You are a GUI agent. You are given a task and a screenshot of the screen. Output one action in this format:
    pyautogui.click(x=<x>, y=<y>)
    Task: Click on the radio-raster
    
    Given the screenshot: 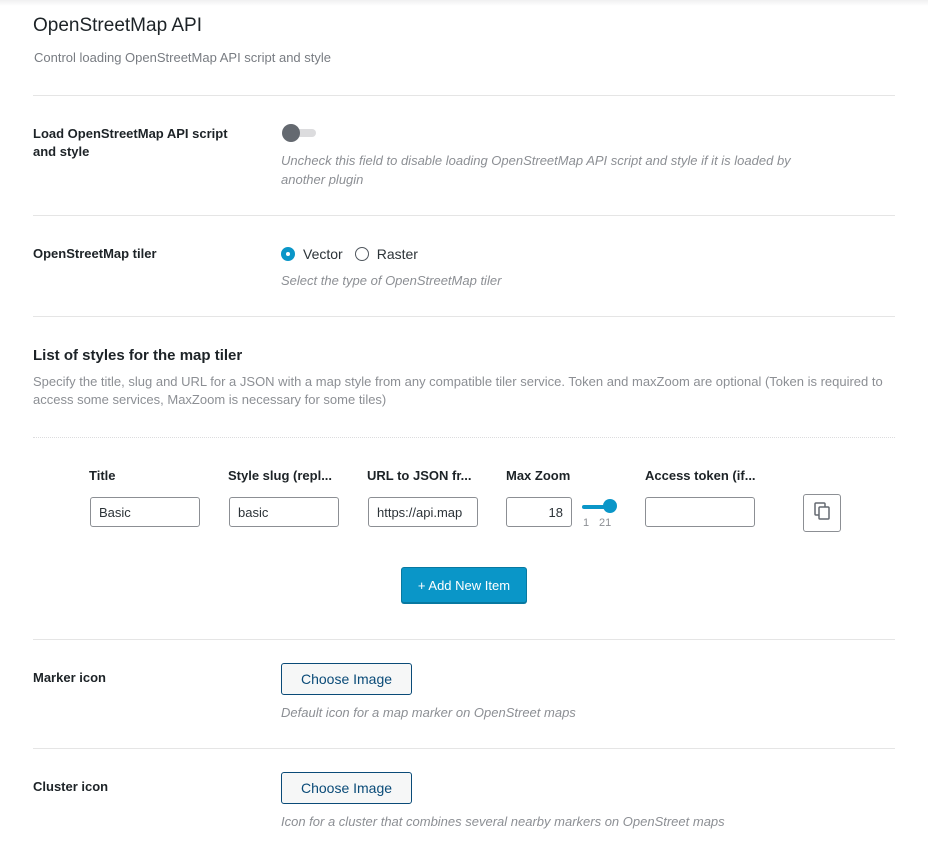 What is the action you would take?
    pyautogui.click(x=361, y=254)
    